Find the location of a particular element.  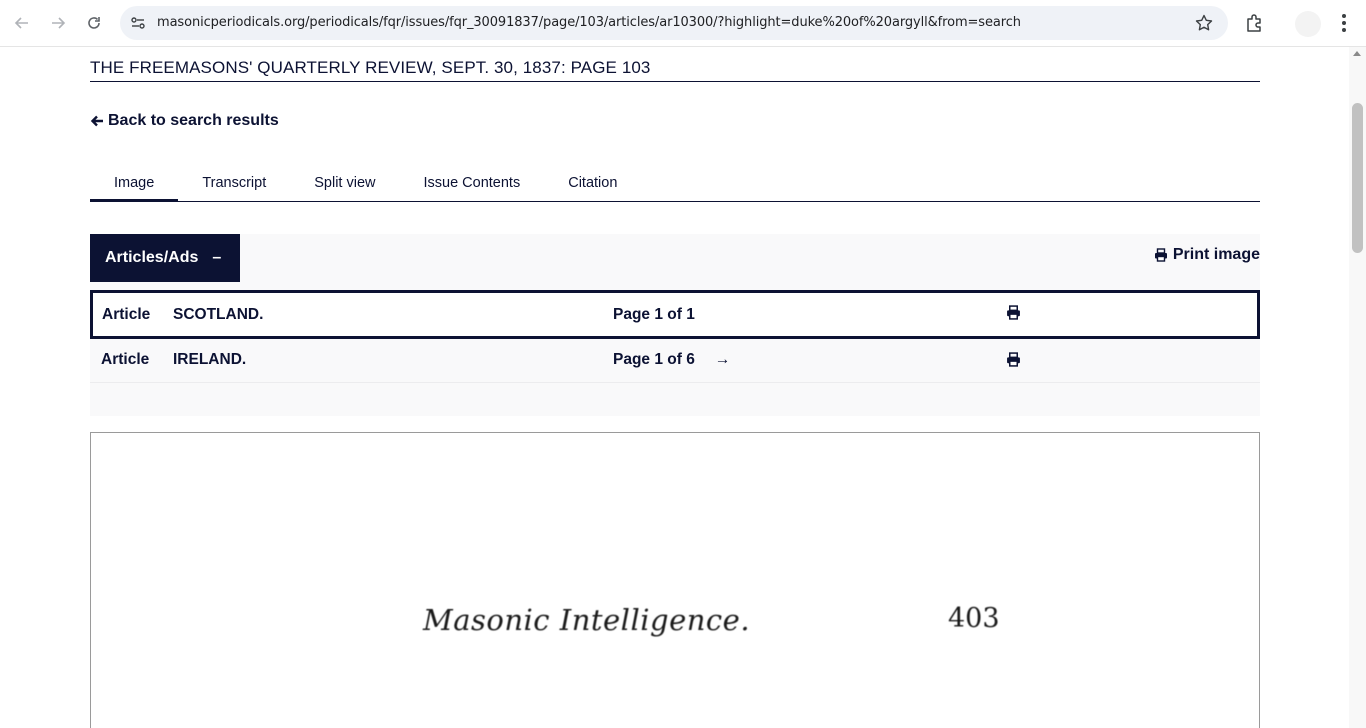

scan-heading-text: Masonic Intelligence. is located at coordinates (587, 620).